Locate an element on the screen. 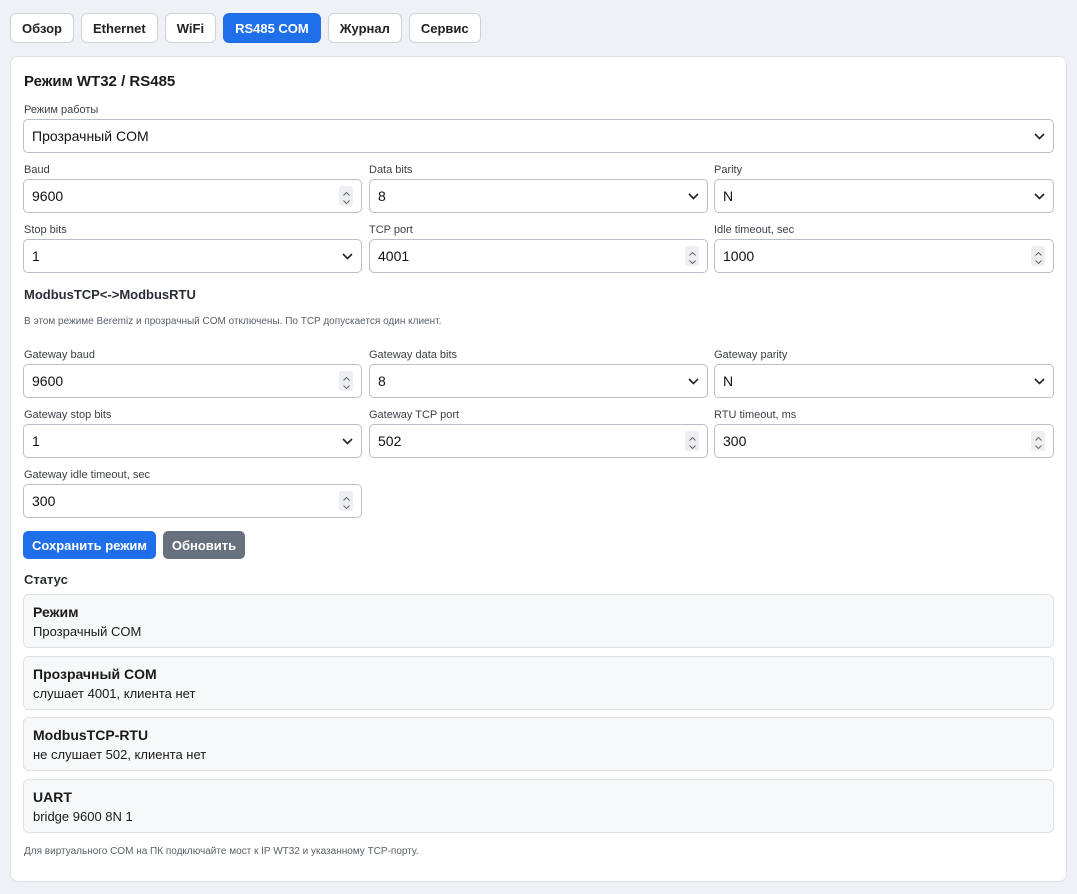 This screenshot has width=1077, height=894. status-card-title: UART is located at coordinates (52, 797).